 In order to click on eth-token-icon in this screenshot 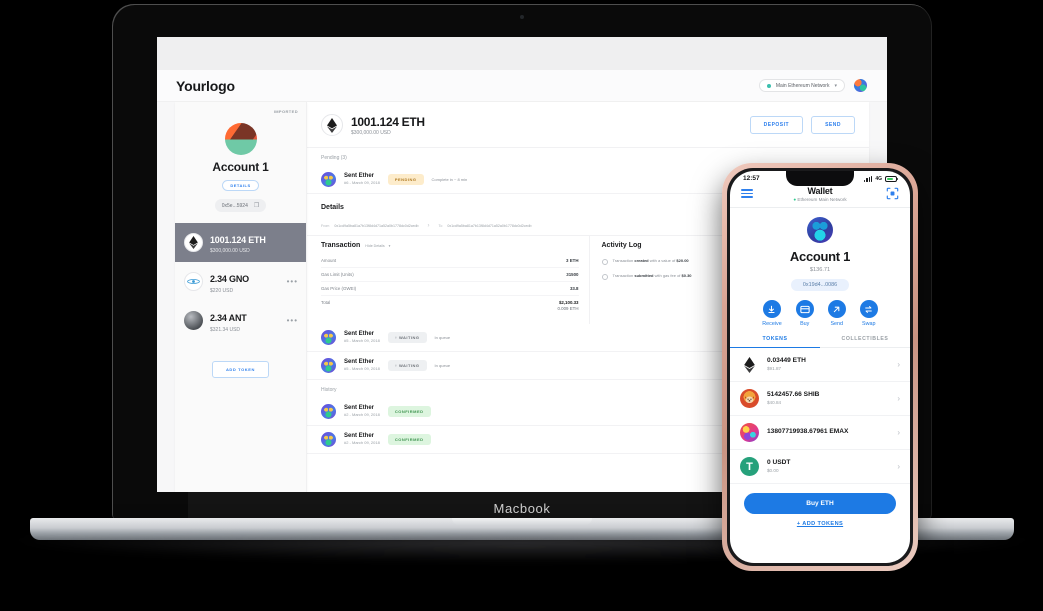, I will do `click(749, 364)`.